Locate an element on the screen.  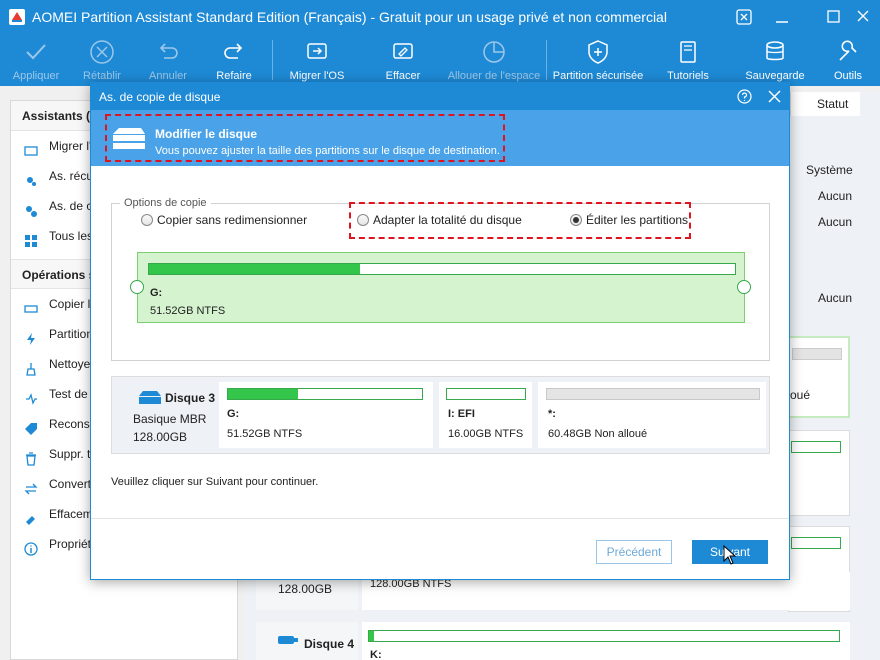
redo-label: Rétablir is located at coordinates (102, 76).